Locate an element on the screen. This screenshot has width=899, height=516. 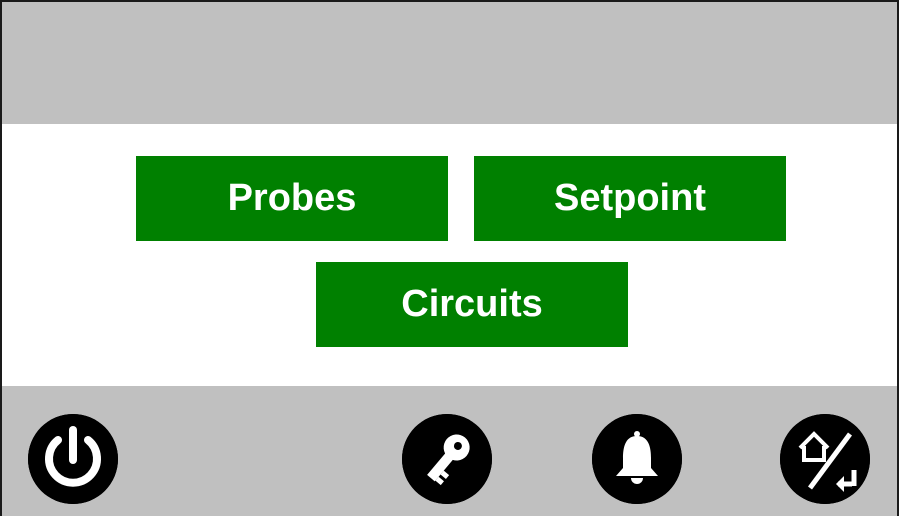
power-icon is located at coordinates (73, 459).